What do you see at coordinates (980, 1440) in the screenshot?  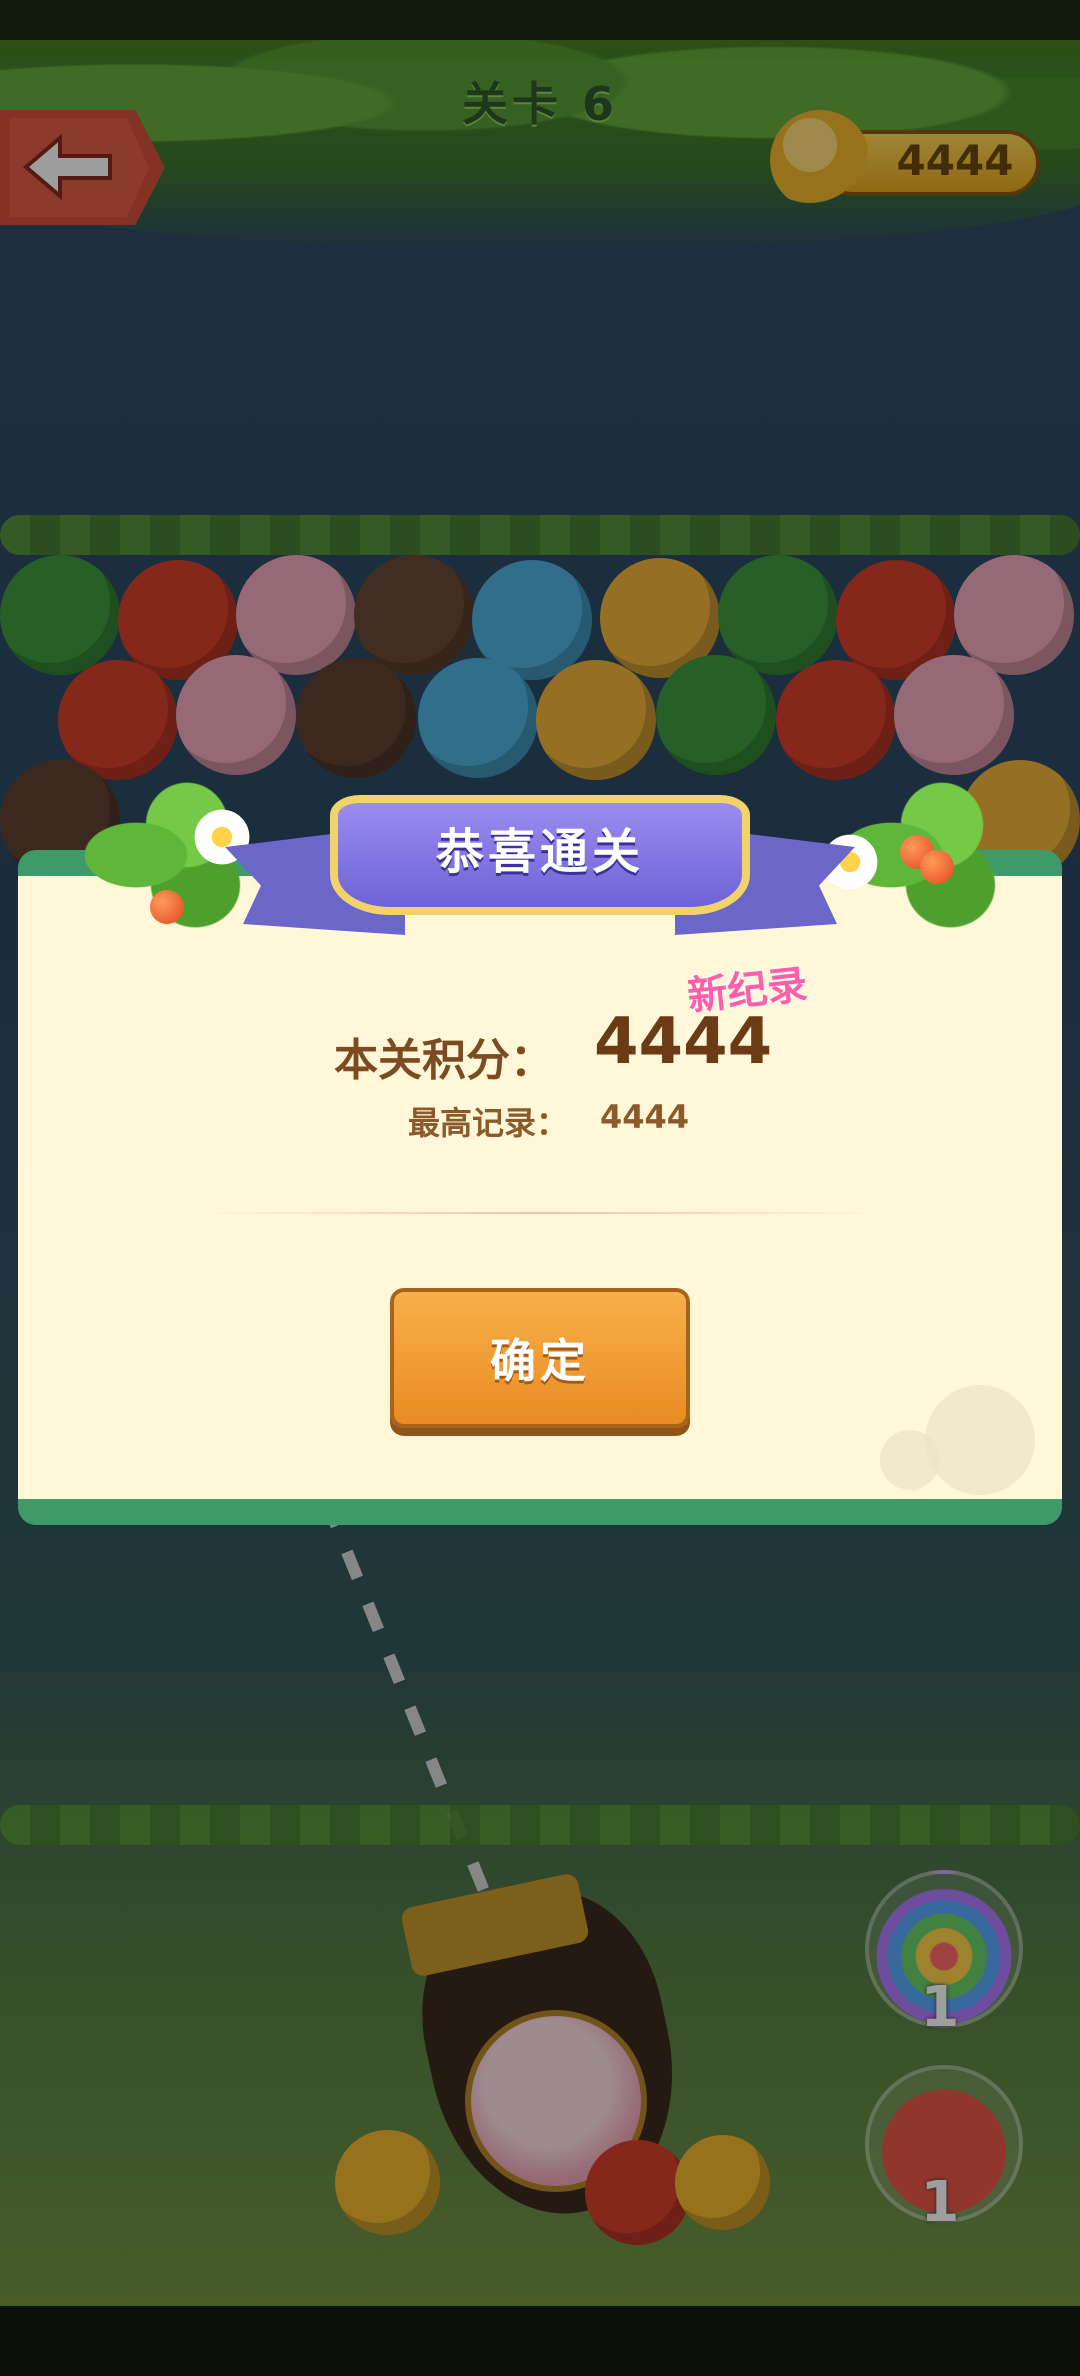 I see `mascot-watermark-icon` at bounding box center [980, 1440].